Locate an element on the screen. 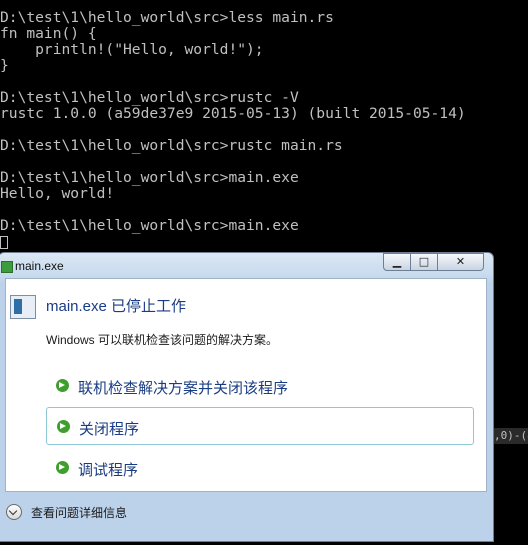 The height and width of the screenshot is (545, 528). console-line: D:\test\1\hello_world\src>rustc main.rs is located at coordinates (171, 145).